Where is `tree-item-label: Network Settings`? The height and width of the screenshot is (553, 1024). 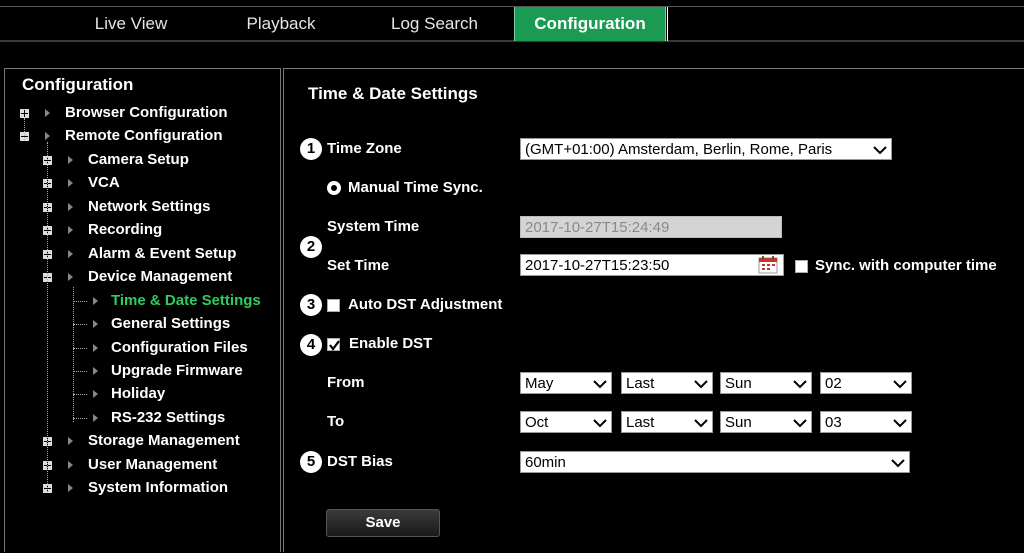
tree-item-label: Network Settings is located at coordinates (149, 206).